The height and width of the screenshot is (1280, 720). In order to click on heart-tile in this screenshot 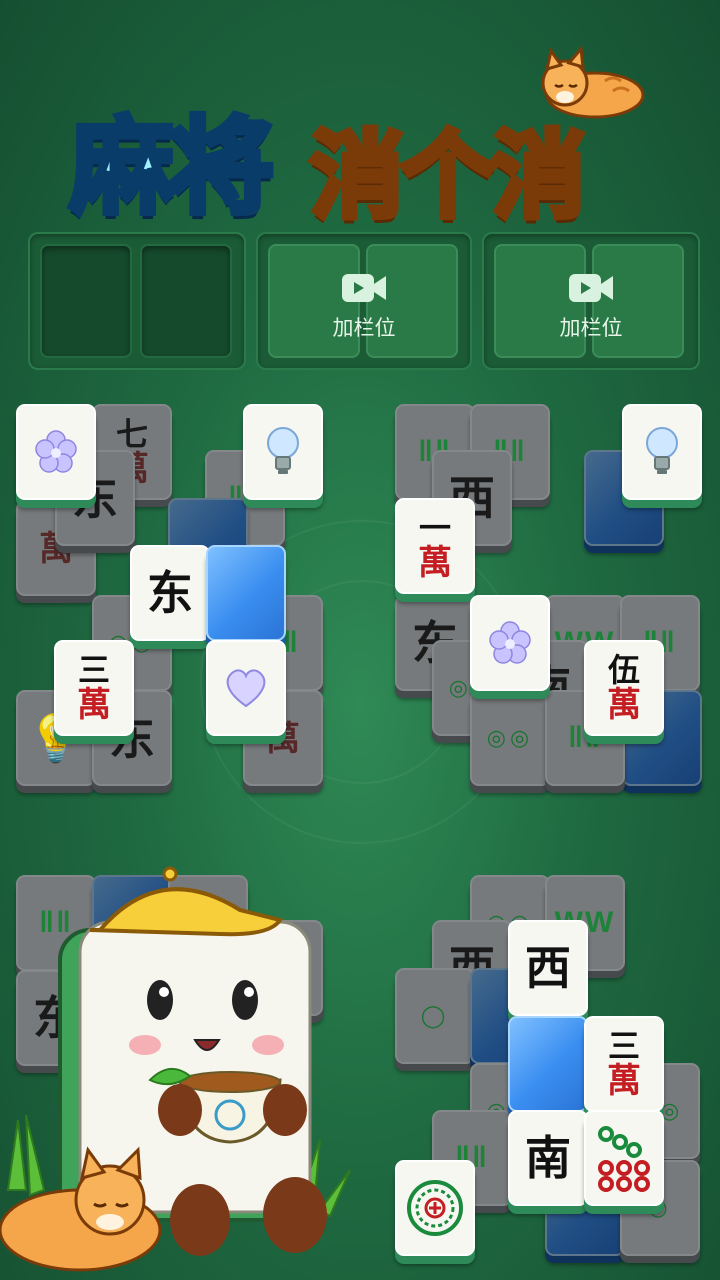, I will do `click(246, 688)`.